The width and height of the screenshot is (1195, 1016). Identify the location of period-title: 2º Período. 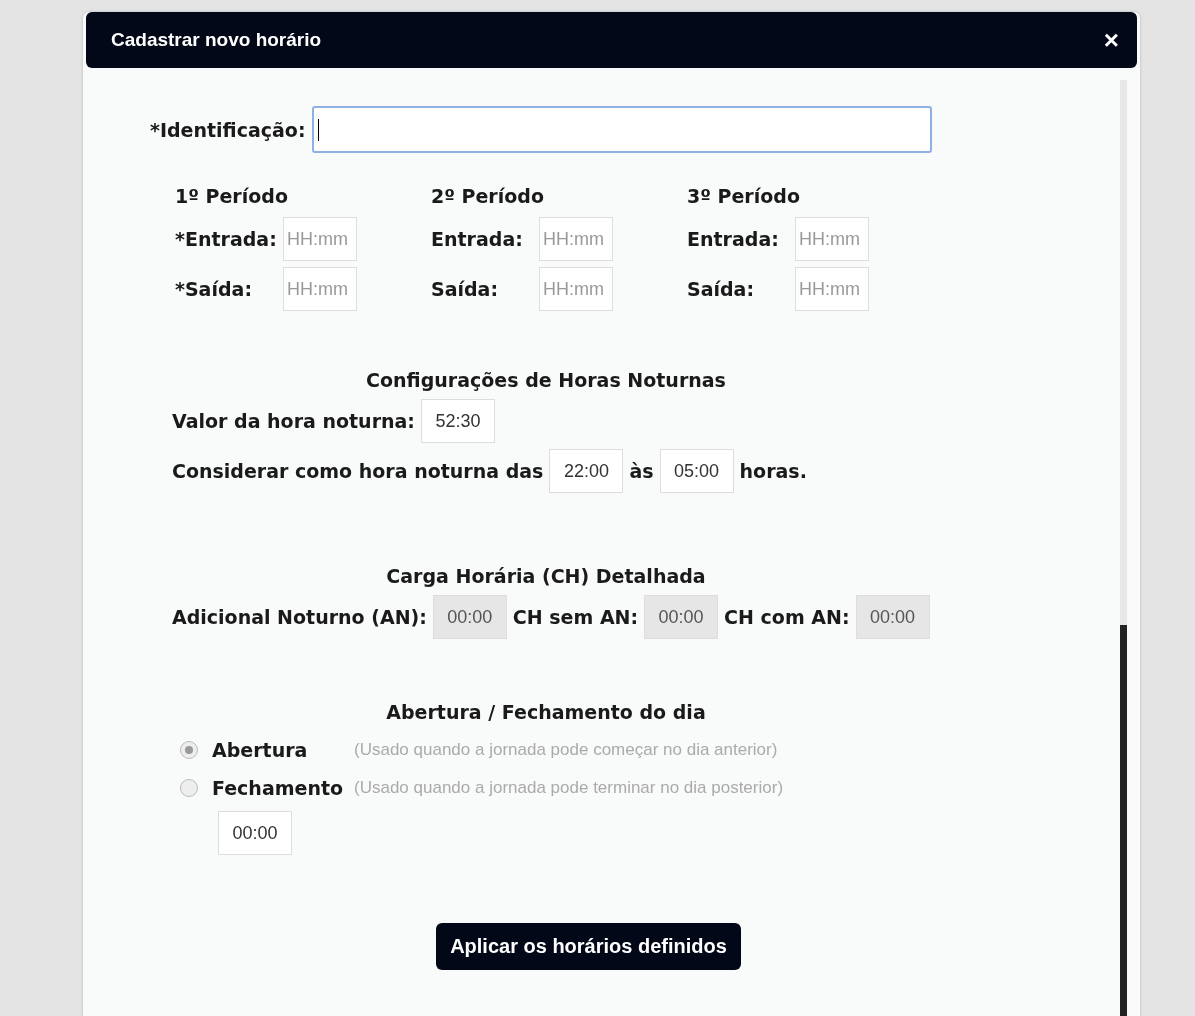
(488, 196).